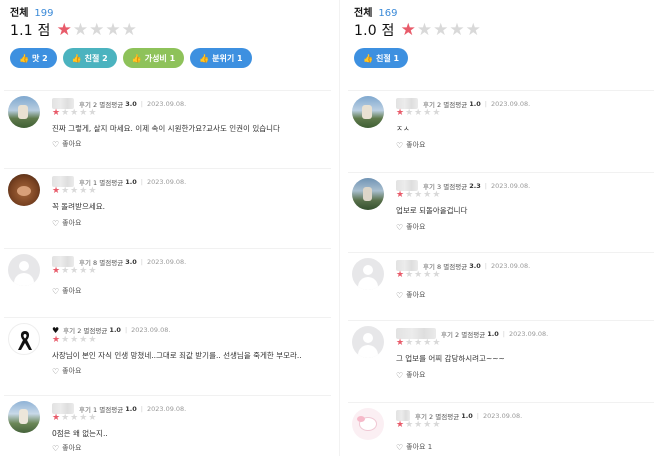 This screenshot has width=658, height=456. I want to click on like-button: ♡ 좋아요 1, so click(414, 447).